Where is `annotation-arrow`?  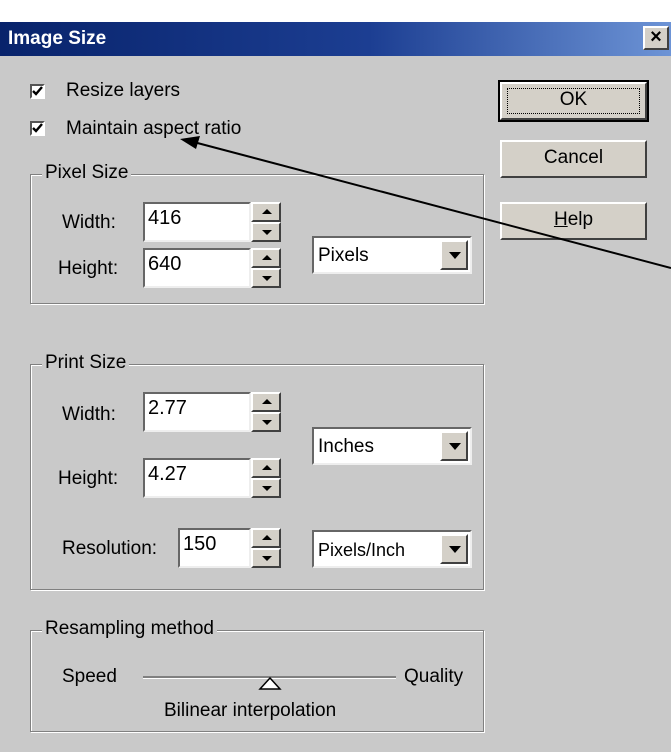
annotation-arrow is located at coordinates (425, 202).